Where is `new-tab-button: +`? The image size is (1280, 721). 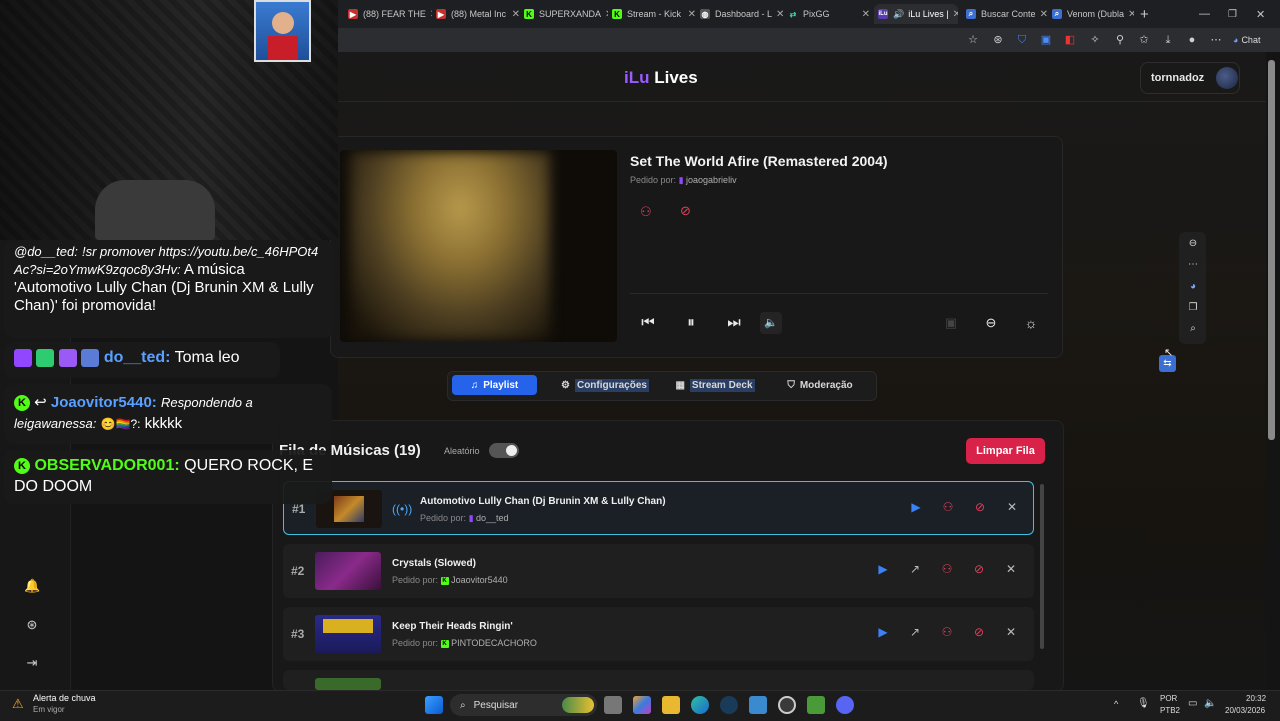
new-tab-button: + is located at coordinates (1150, 14).